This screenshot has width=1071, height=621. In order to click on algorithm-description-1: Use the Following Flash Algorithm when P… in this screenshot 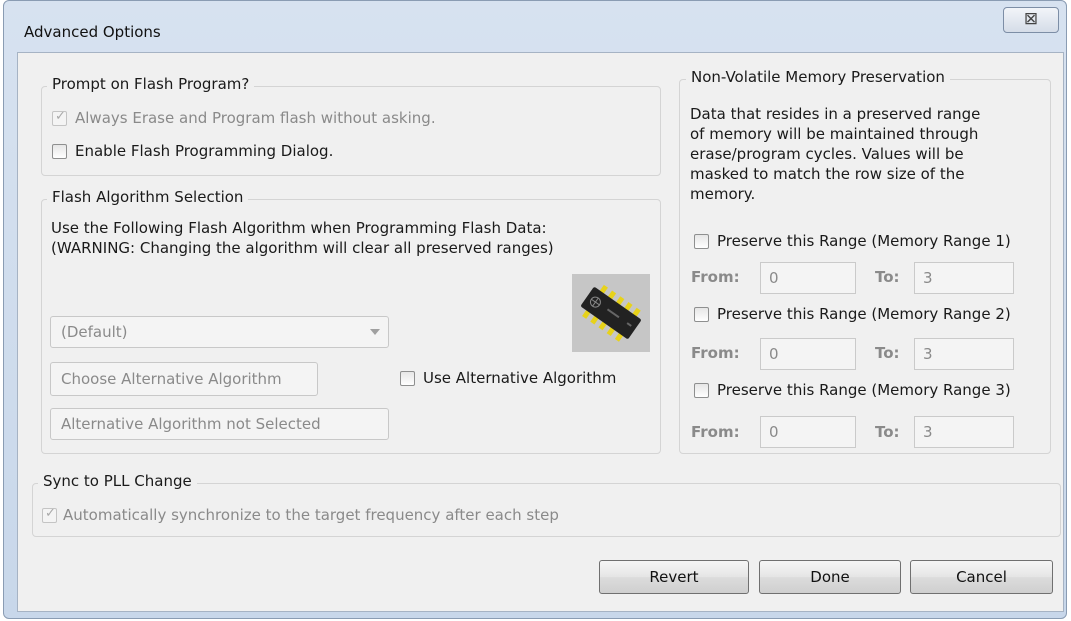, I will do `click(299, 228)`.